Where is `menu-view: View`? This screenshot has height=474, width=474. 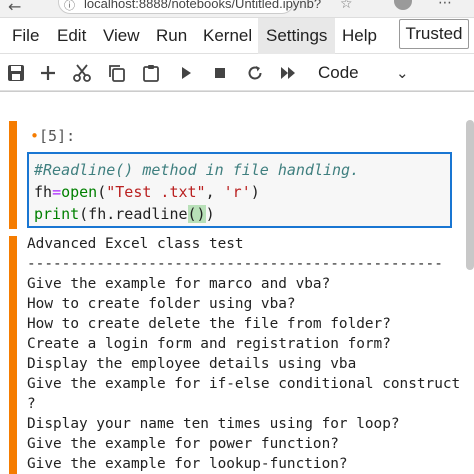 menu-view: View is located at coordinates (121, 36).